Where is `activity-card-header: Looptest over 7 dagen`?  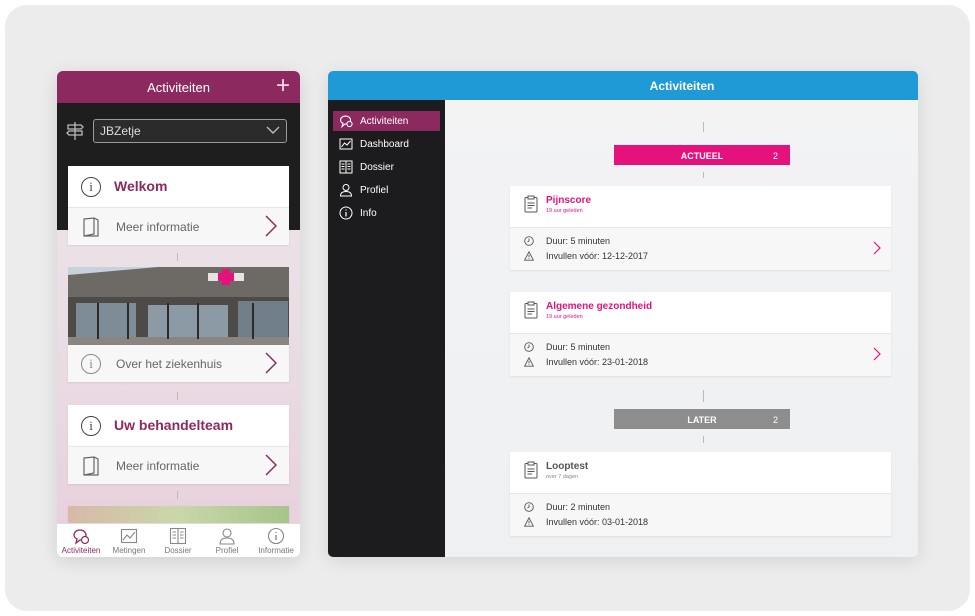 activity-card-header: Looptest over 7 dagen is located at coordinates (700, 473).